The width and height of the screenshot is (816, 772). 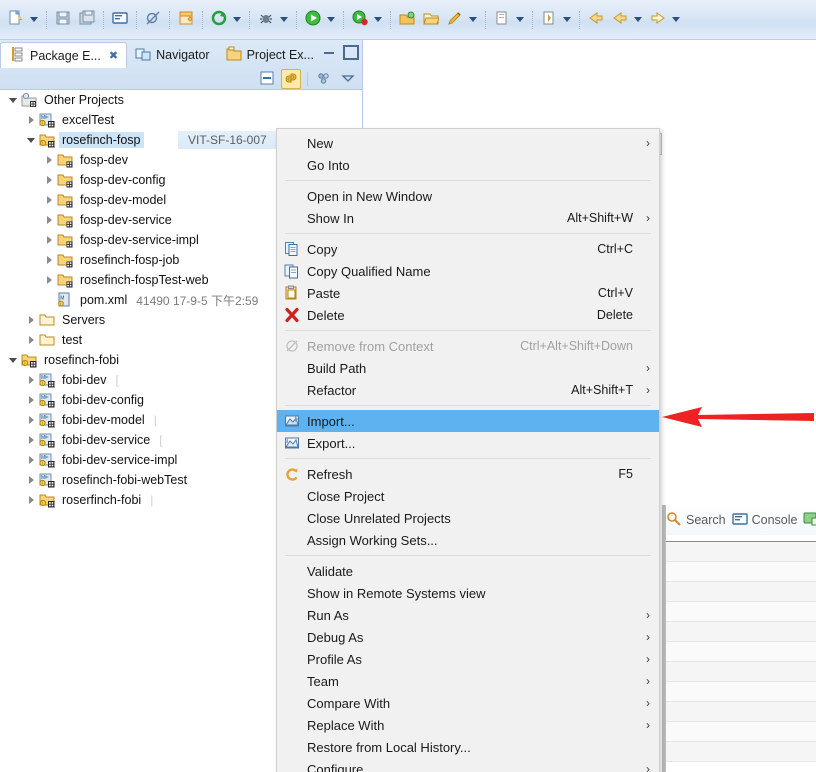 I want to click on open-console-button, so click(x=120, y=20).